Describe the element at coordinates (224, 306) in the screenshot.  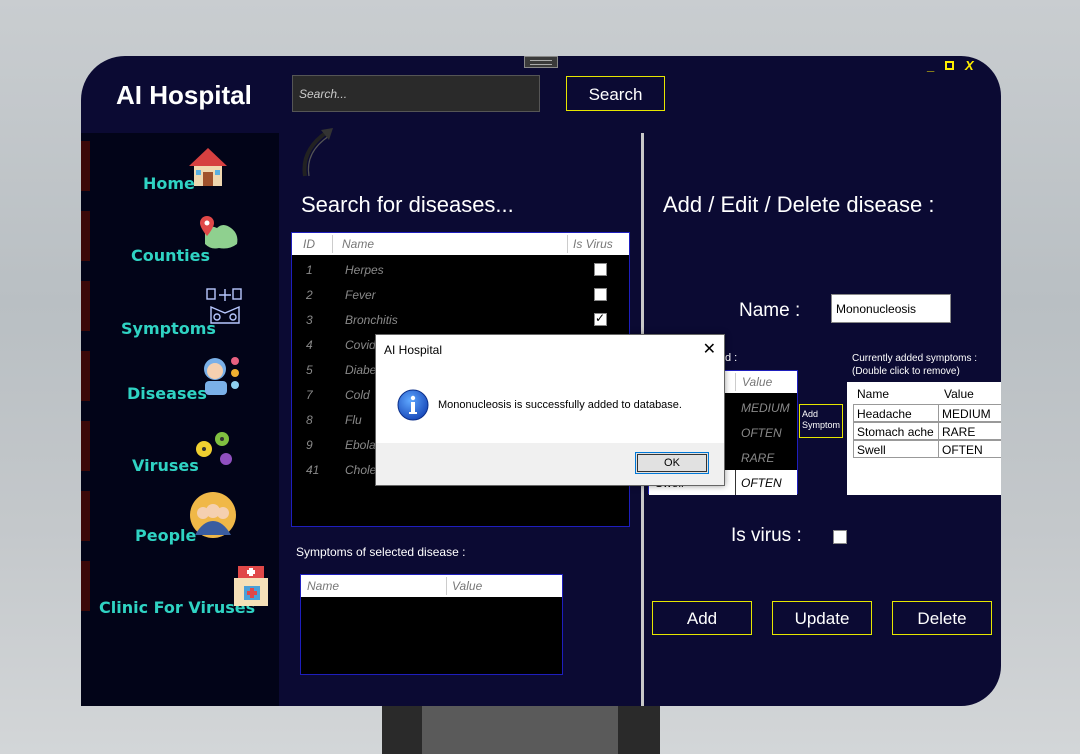
I see `medical-symptoms-icon` at that location.